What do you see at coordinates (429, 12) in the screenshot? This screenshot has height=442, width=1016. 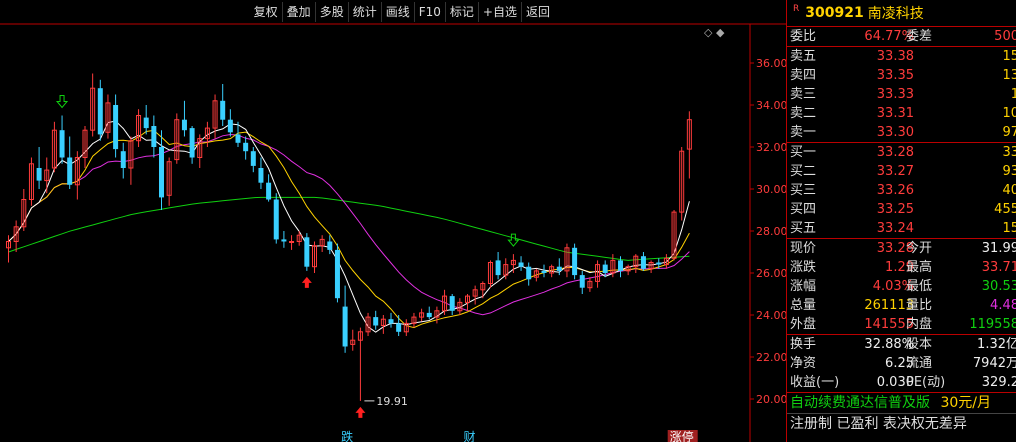 I see `toolbar-btn-5: F10` at bounding box center [429, 12].